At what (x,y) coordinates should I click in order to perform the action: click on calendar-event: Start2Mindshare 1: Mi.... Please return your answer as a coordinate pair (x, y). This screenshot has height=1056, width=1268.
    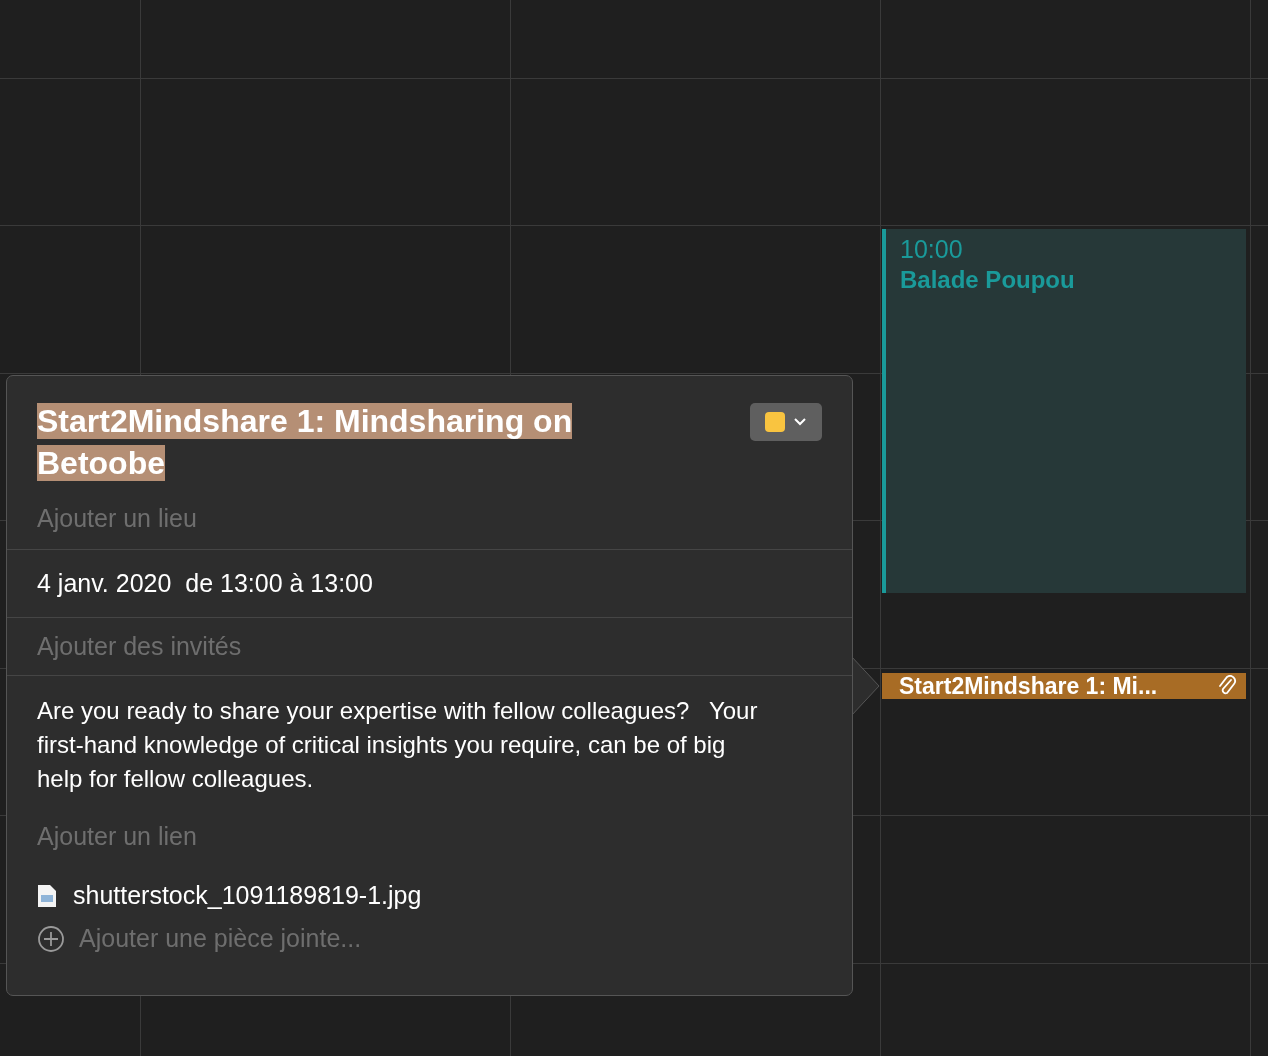
    Looking at the image, I should click on (1064, 686).